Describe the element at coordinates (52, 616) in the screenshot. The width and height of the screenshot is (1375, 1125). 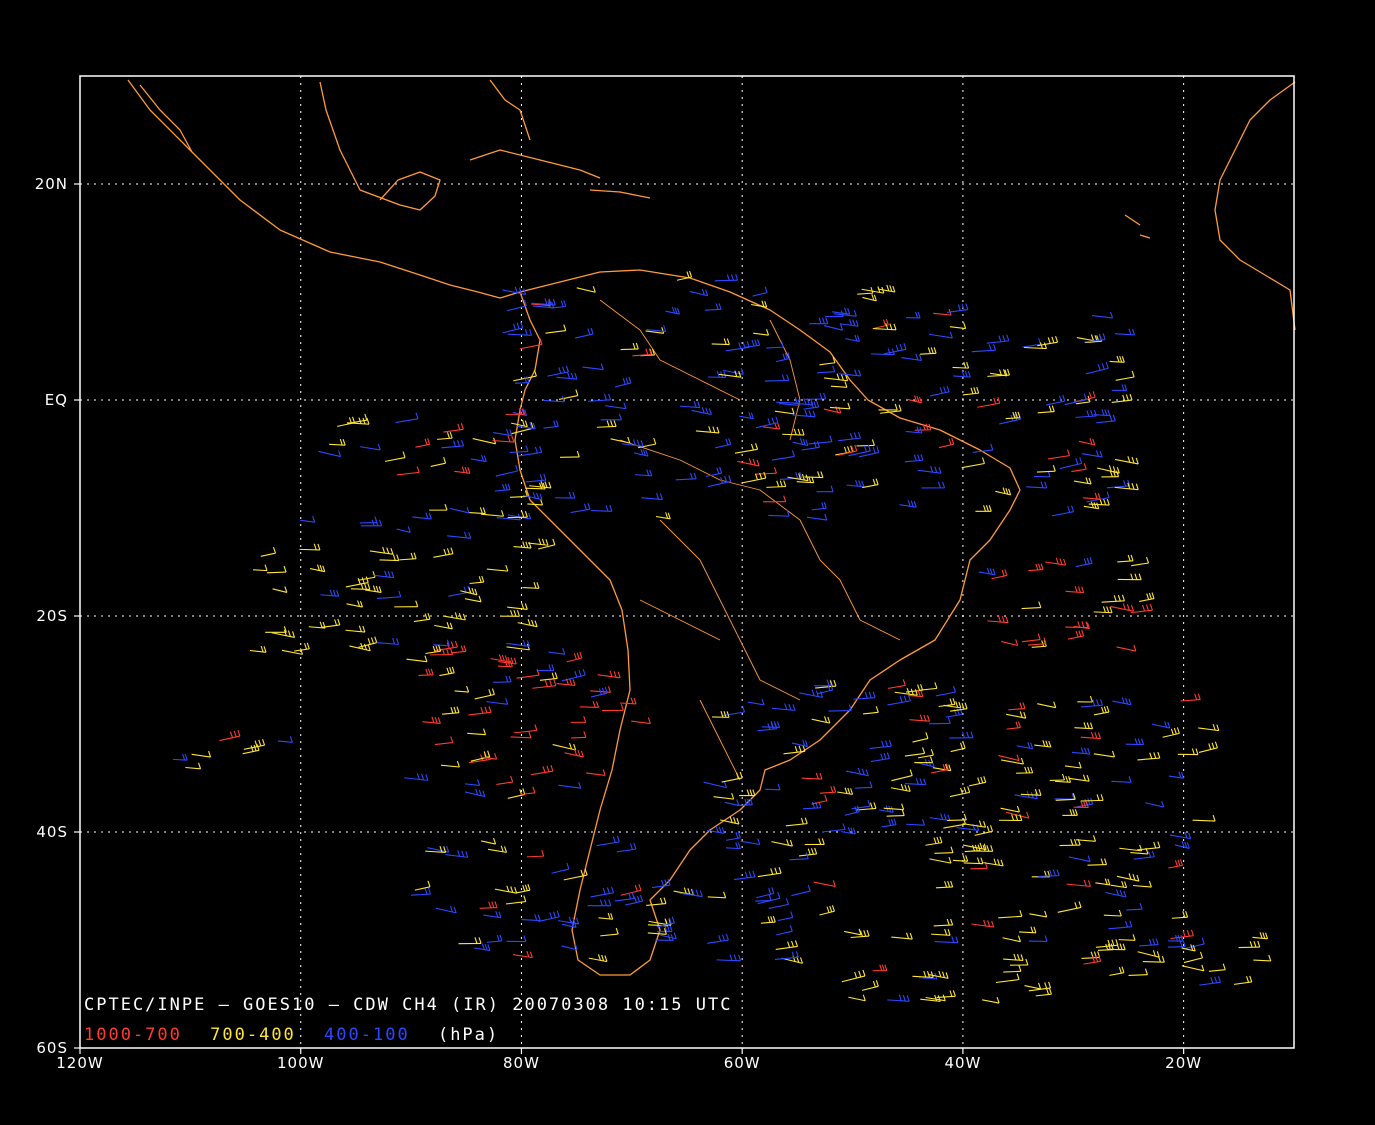
I see `y-tick-label: 20S` at that location.